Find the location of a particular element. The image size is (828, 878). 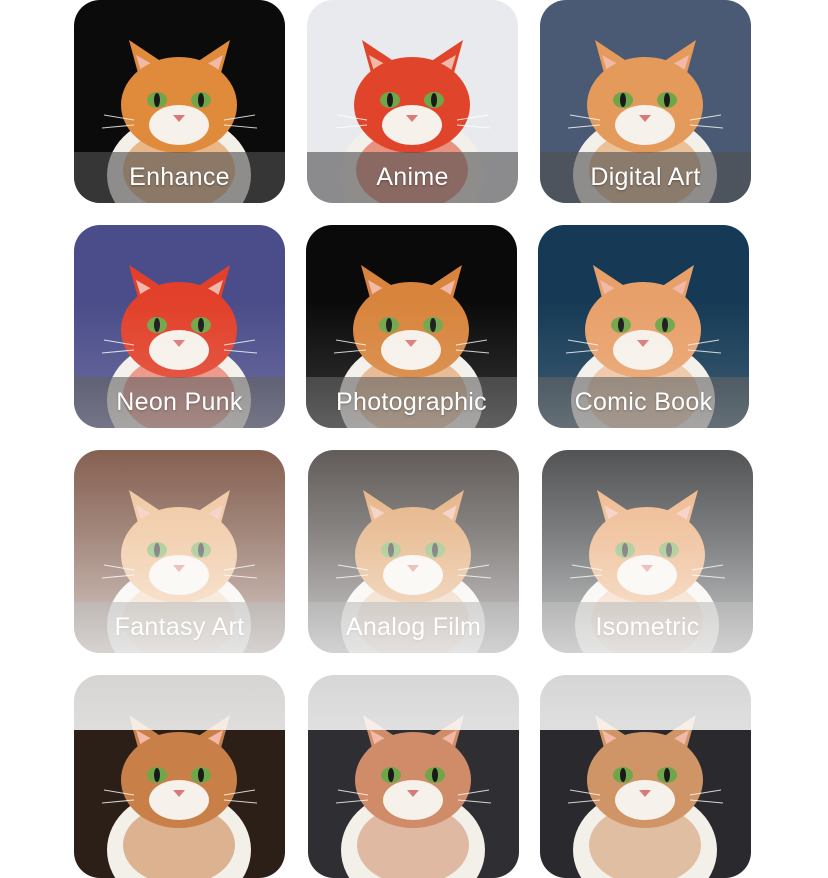

style-tile-enhance: Enhance is located at coordinates (179, 101).